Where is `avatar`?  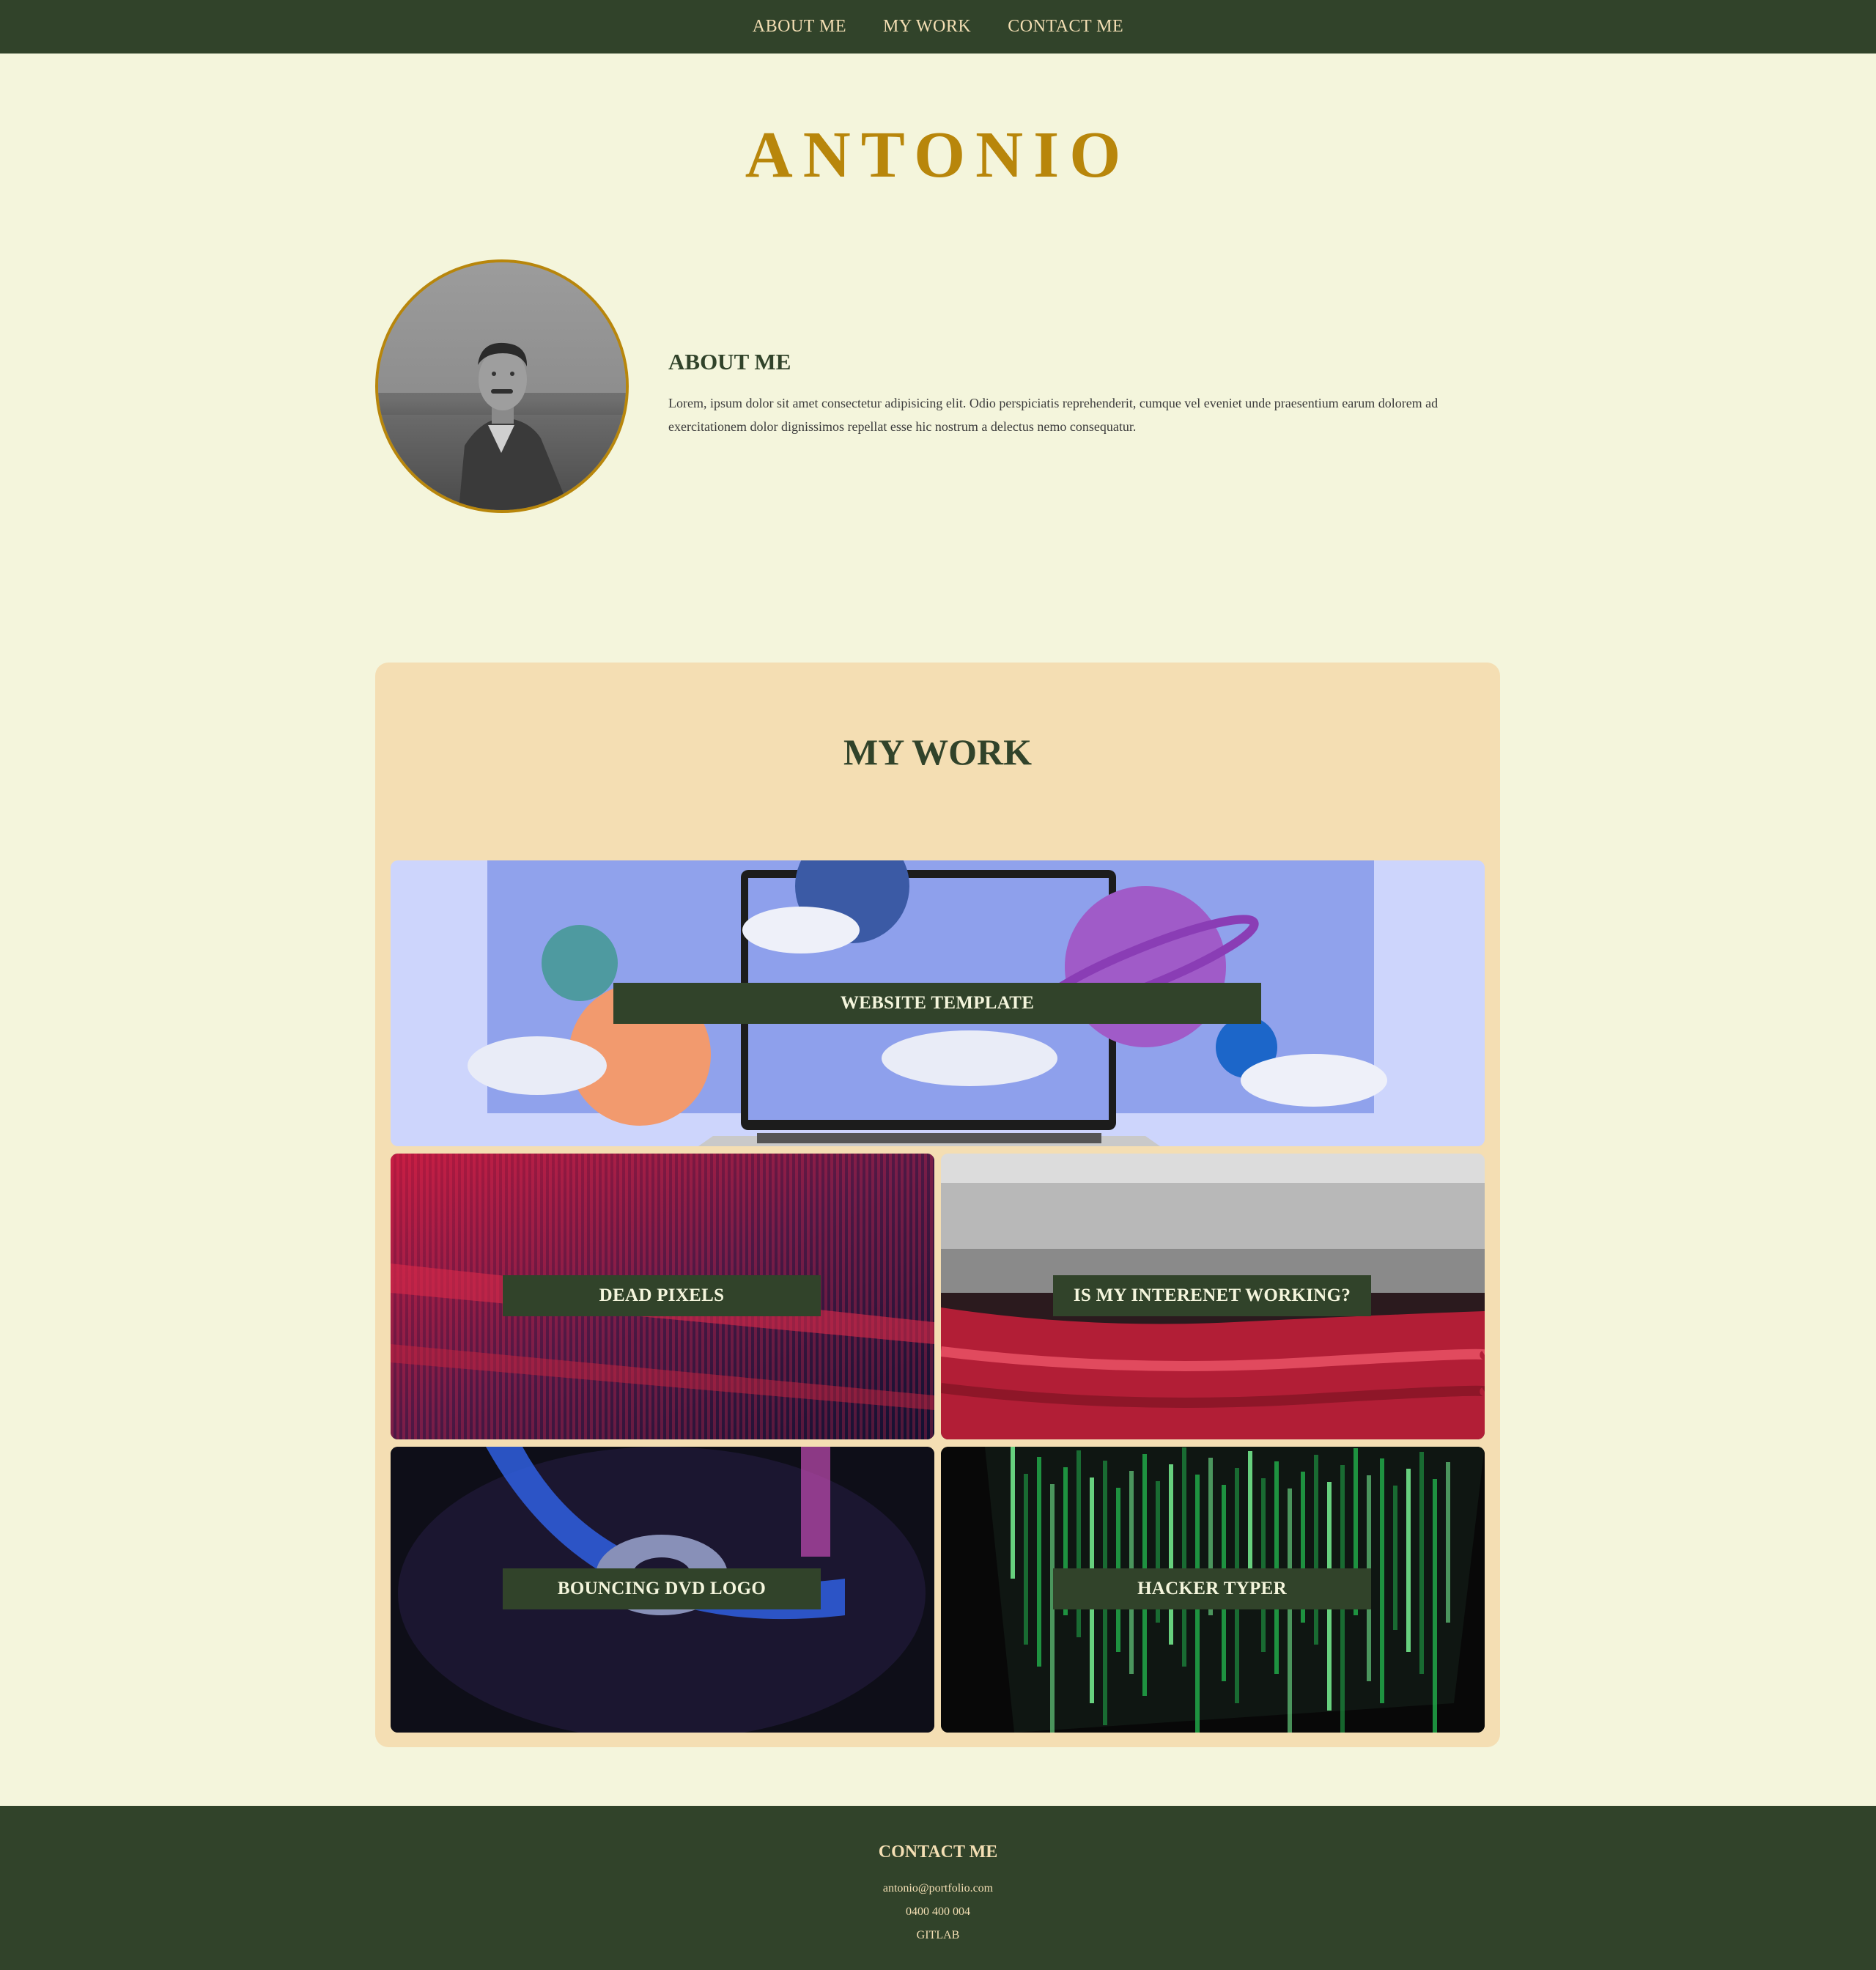 avatar is located at coordinates (502, 386).